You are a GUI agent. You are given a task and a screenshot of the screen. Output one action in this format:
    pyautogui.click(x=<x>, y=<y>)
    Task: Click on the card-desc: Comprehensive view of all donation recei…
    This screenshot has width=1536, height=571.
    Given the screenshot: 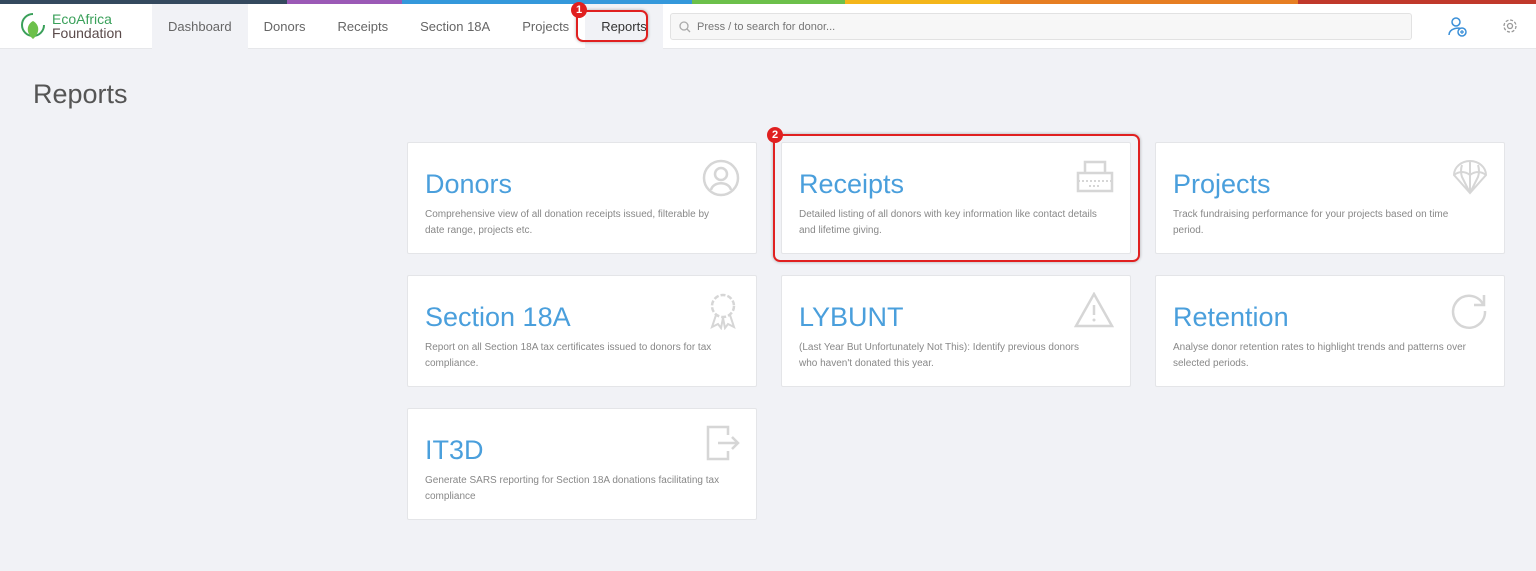 What is the action you would take?
    pyautogui.click(x=567, y=222)
    